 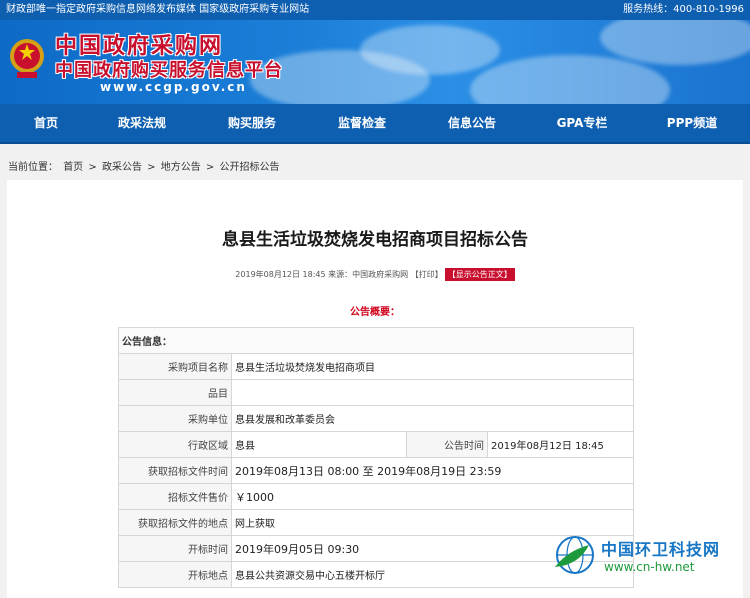 I want to click on show-full-text-button: 【显示公告正文】, so click(x=479, y=274).